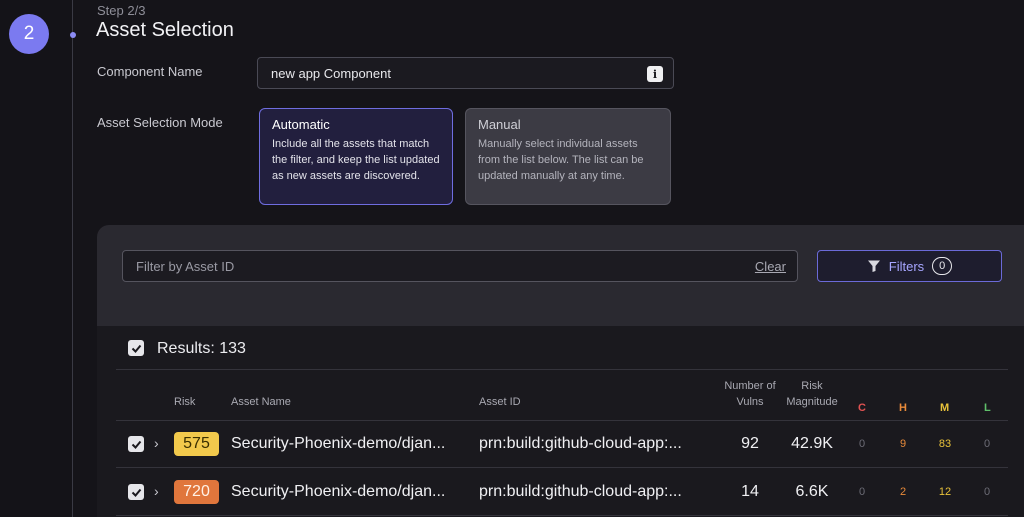  I want to click on high-count-cell: 2, so click(903, 492).